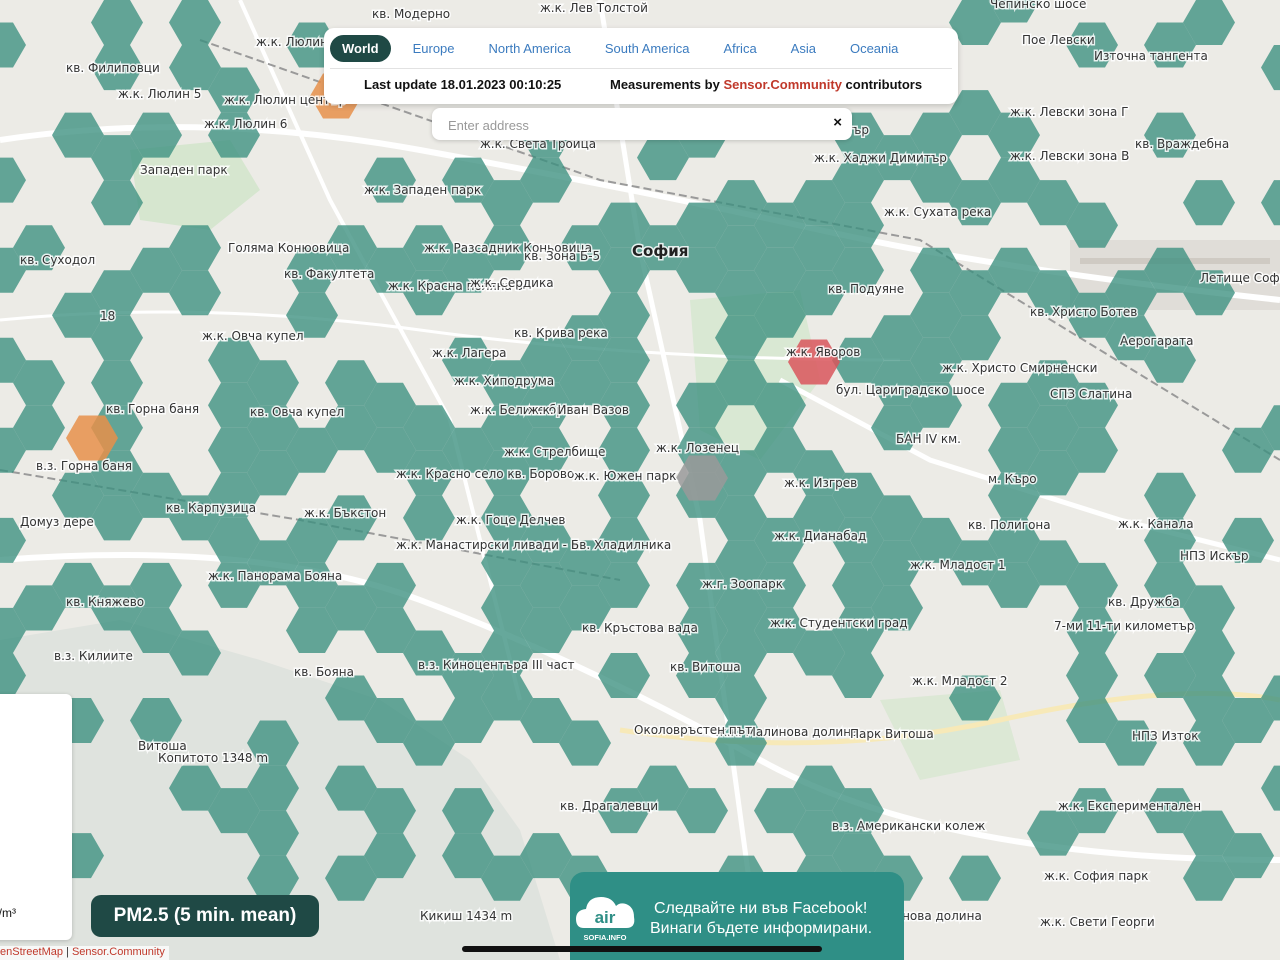 The image size is (1280, 960). What do you see at coordinates (1182, 144) in the screenshot?
I see `map-place-label: кв. Враждебна` at bounding box center [1182, 144].